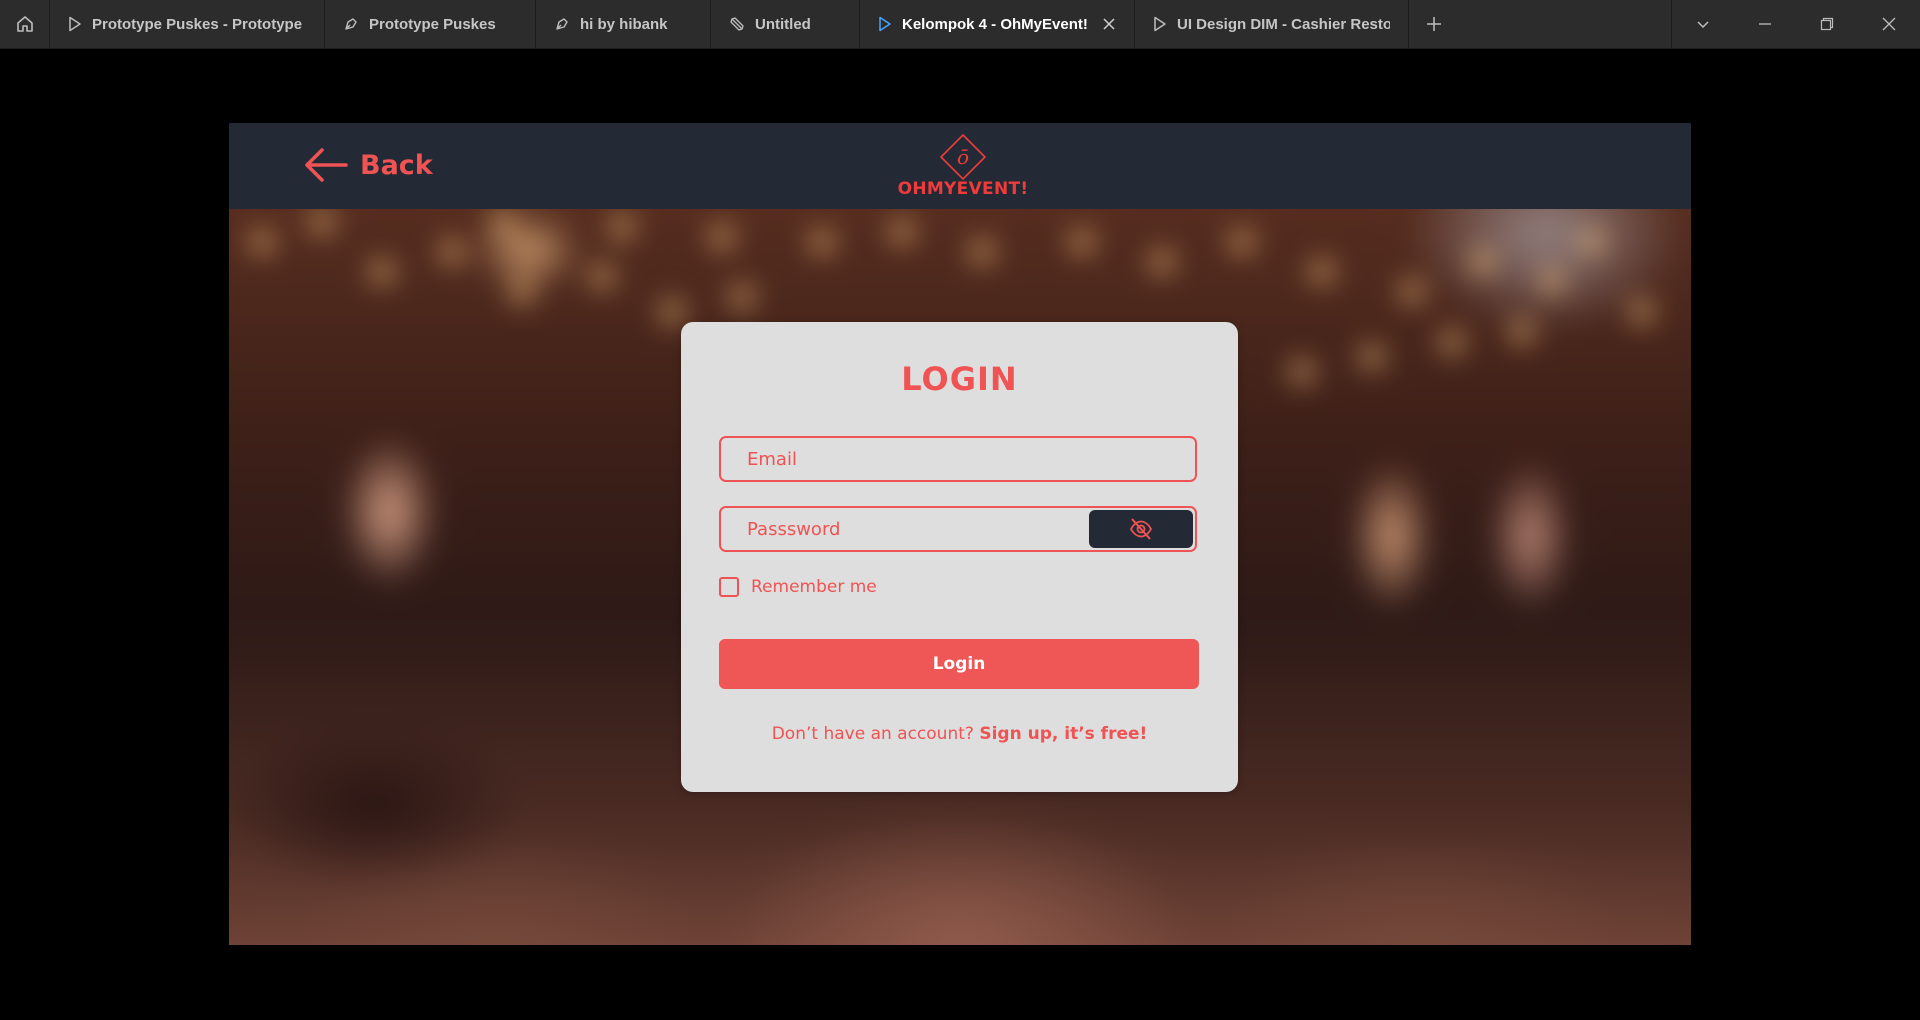 This screenshot has width=1920, height=1020. I want to click on minimize-button, so click(1765, 24).